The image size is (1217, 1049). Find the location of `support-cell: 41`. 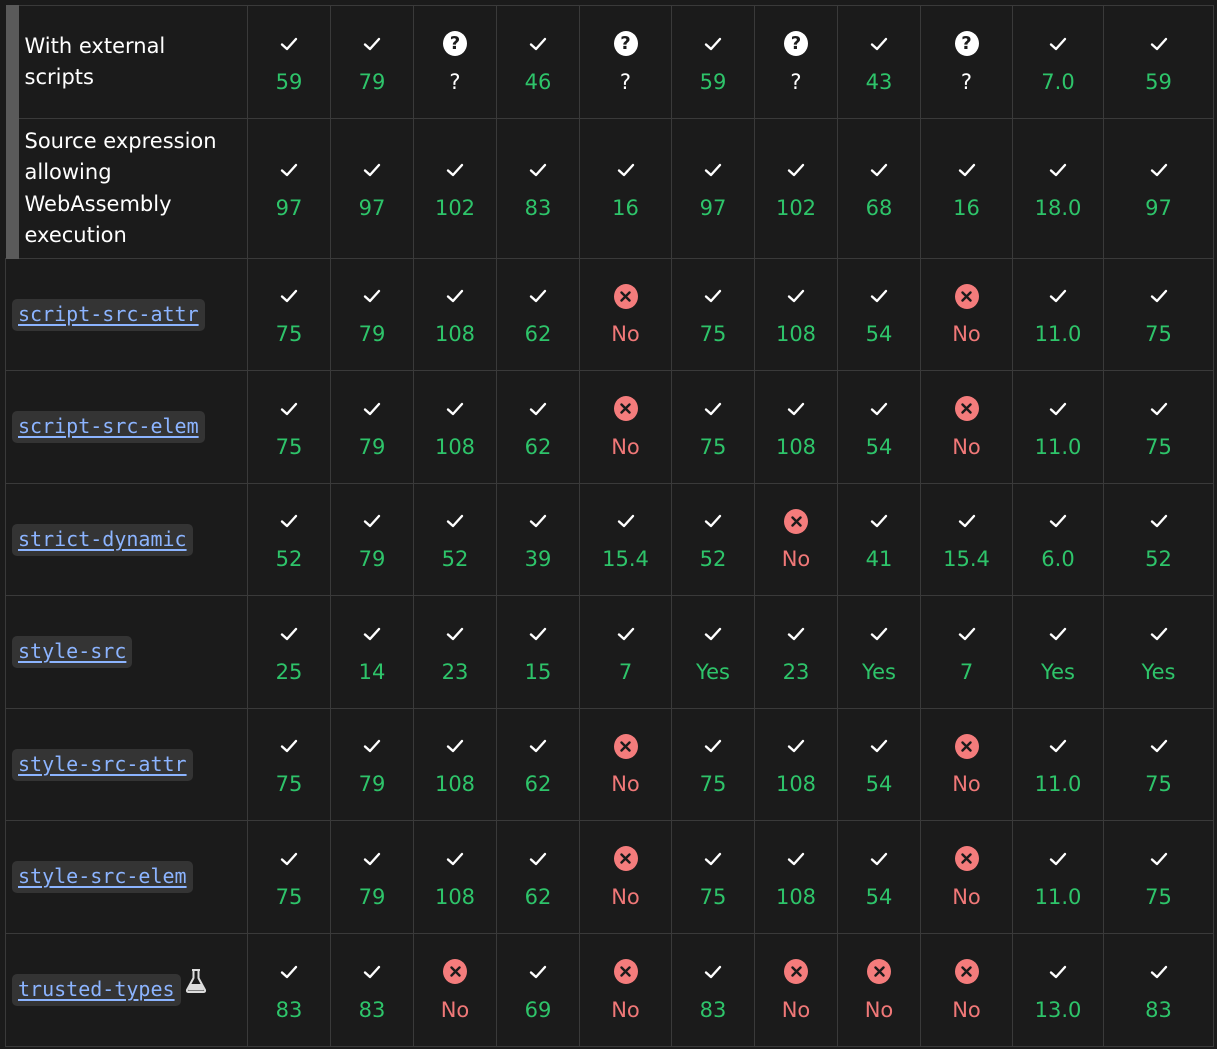

support-cell: 41 is located at coordinates (879, 539).